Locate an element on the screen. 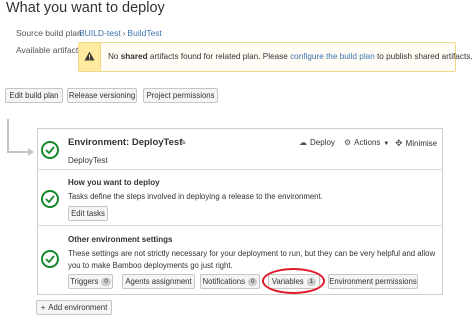 The height and width of the screenshot is (325, 474). available-artifacts-label: Available artifacts is located at coordinates (49, 50).